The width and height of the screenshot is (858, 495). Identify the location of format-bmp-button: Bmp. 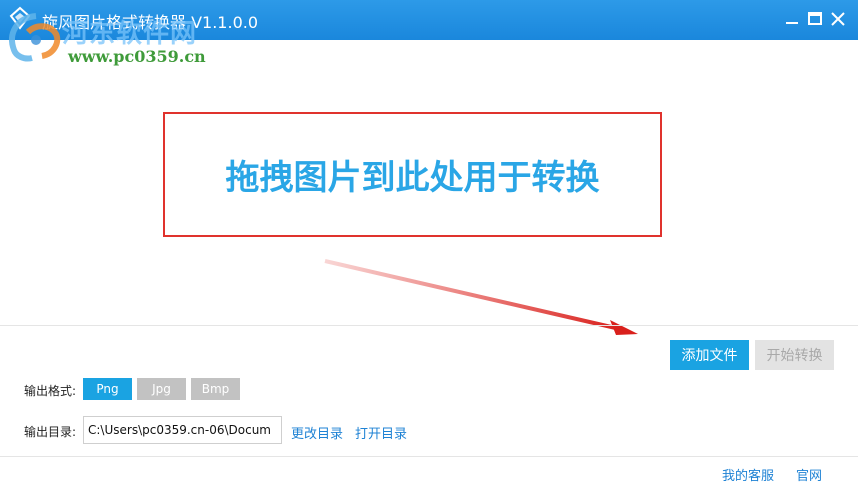
(215, 389).